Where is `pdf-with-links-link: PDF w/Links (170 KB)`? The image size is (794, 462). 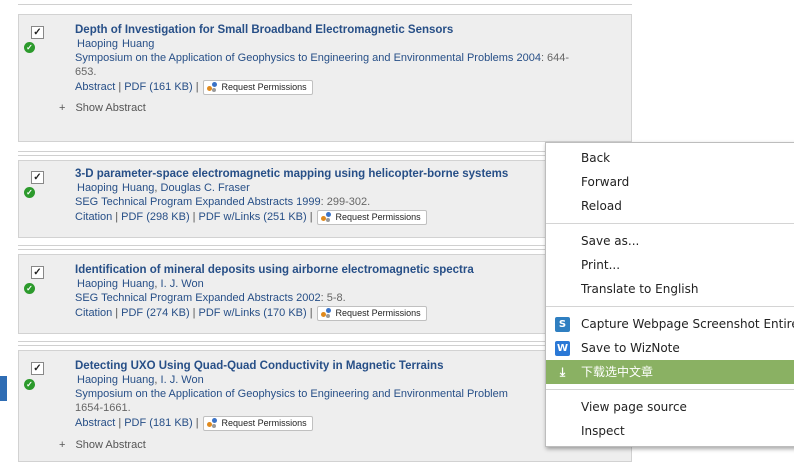
pdf-with-links-link: PDF w/Links (170 KB) is located at coordinates (252, 313).